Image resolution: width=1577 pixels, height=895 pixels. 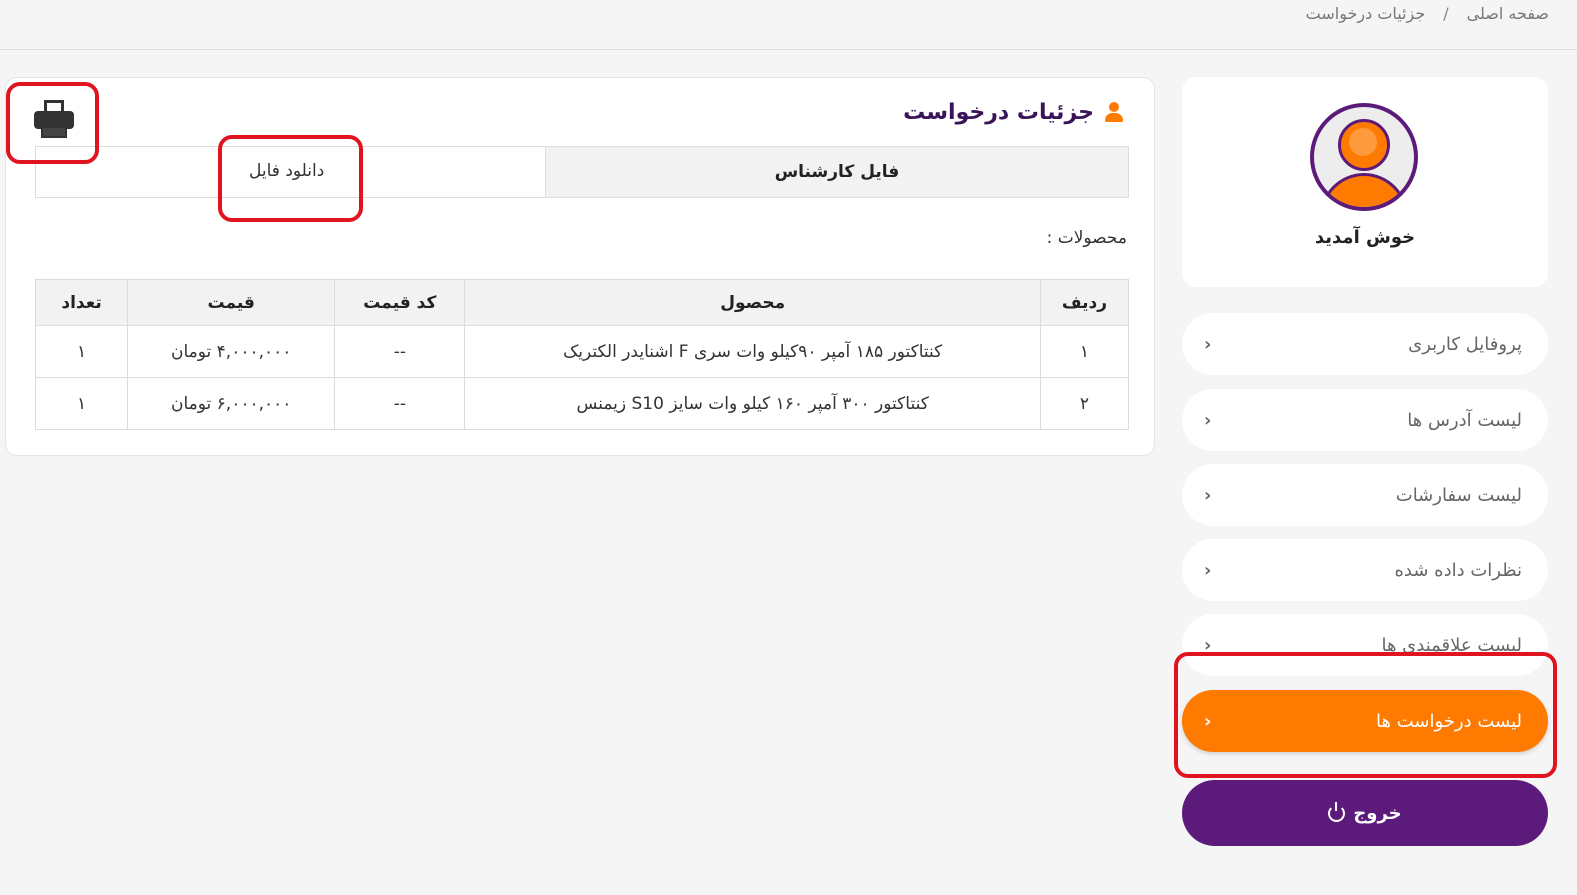 I want to click on welcome-text: خوش آمدید, so click(x=1365, y=237).